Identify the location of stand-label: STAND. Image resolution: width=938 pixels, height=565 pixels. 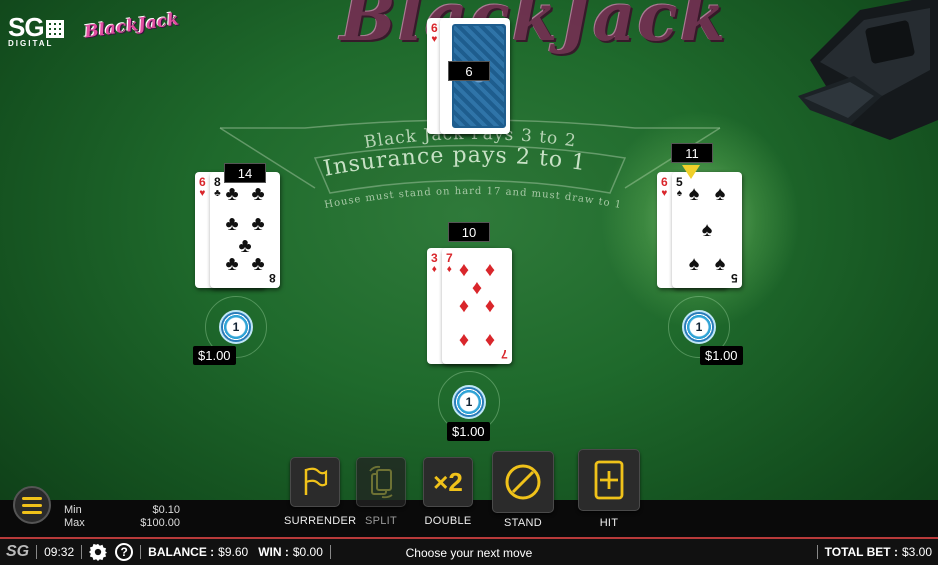
(523, 523).